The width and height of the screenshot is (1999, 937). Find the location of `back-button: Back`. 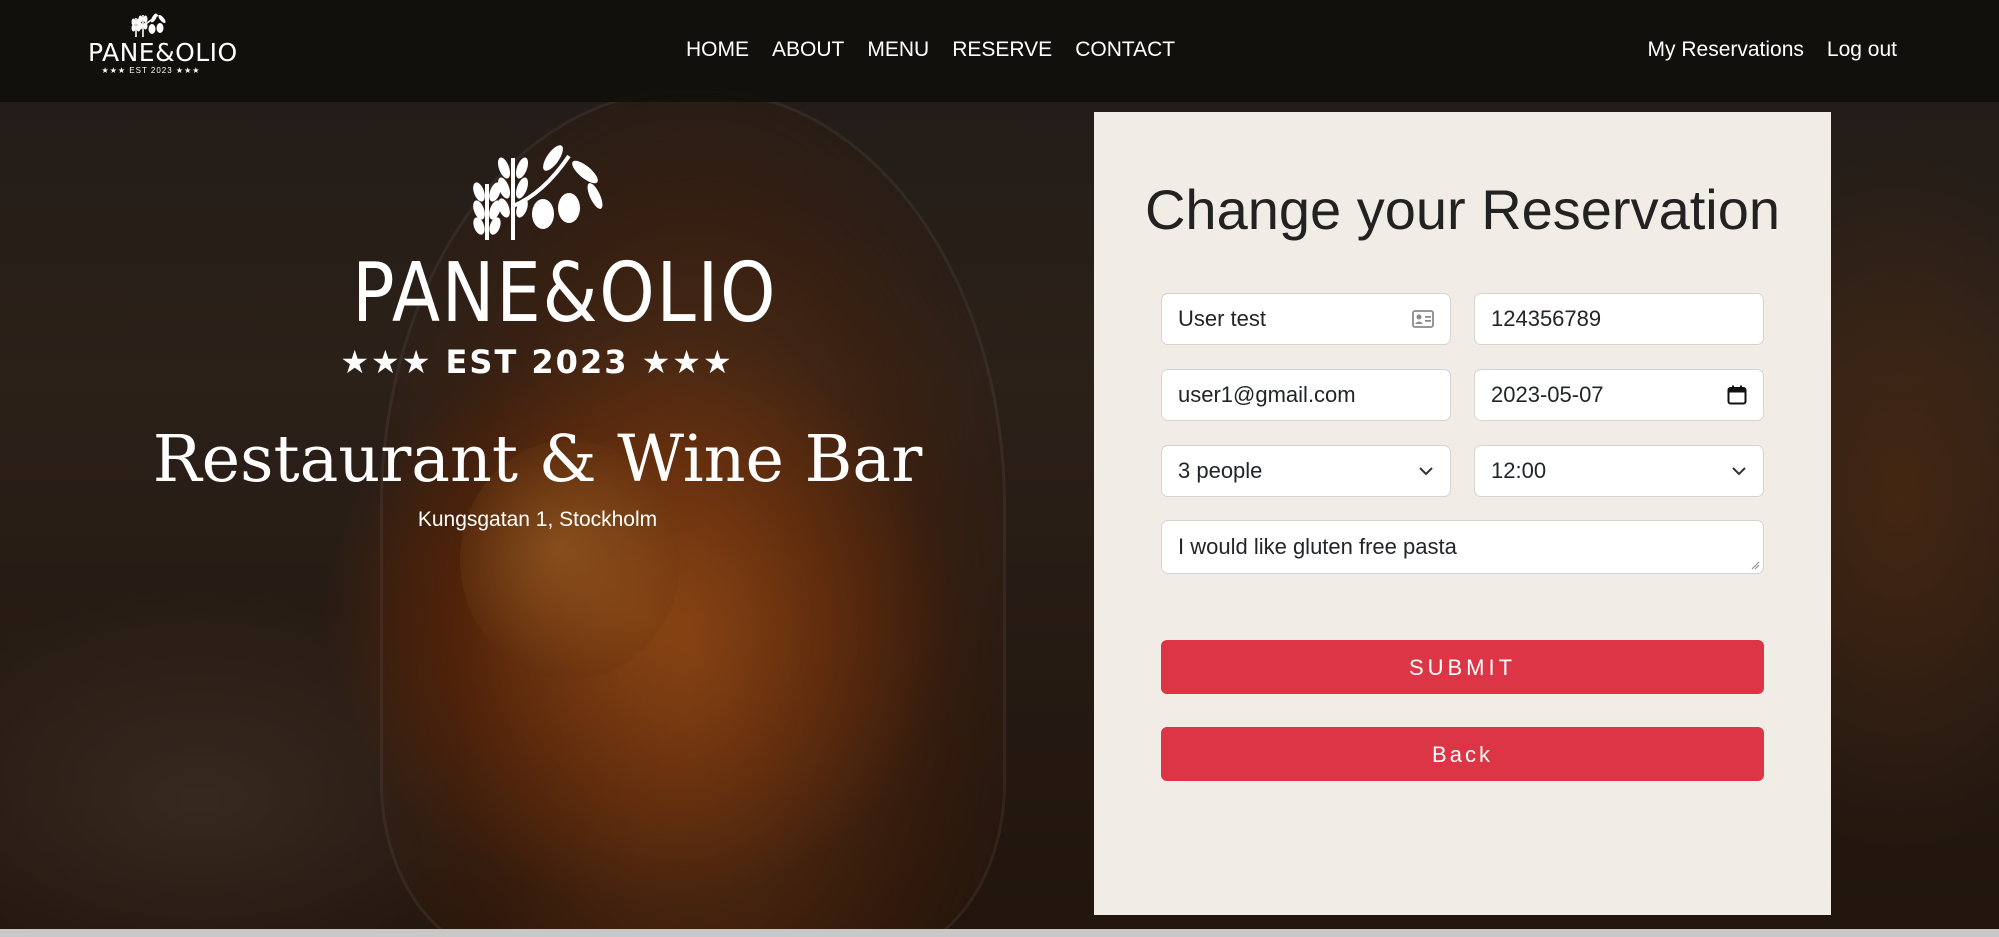

back-button: Back is located at coordinates (1462, 754).